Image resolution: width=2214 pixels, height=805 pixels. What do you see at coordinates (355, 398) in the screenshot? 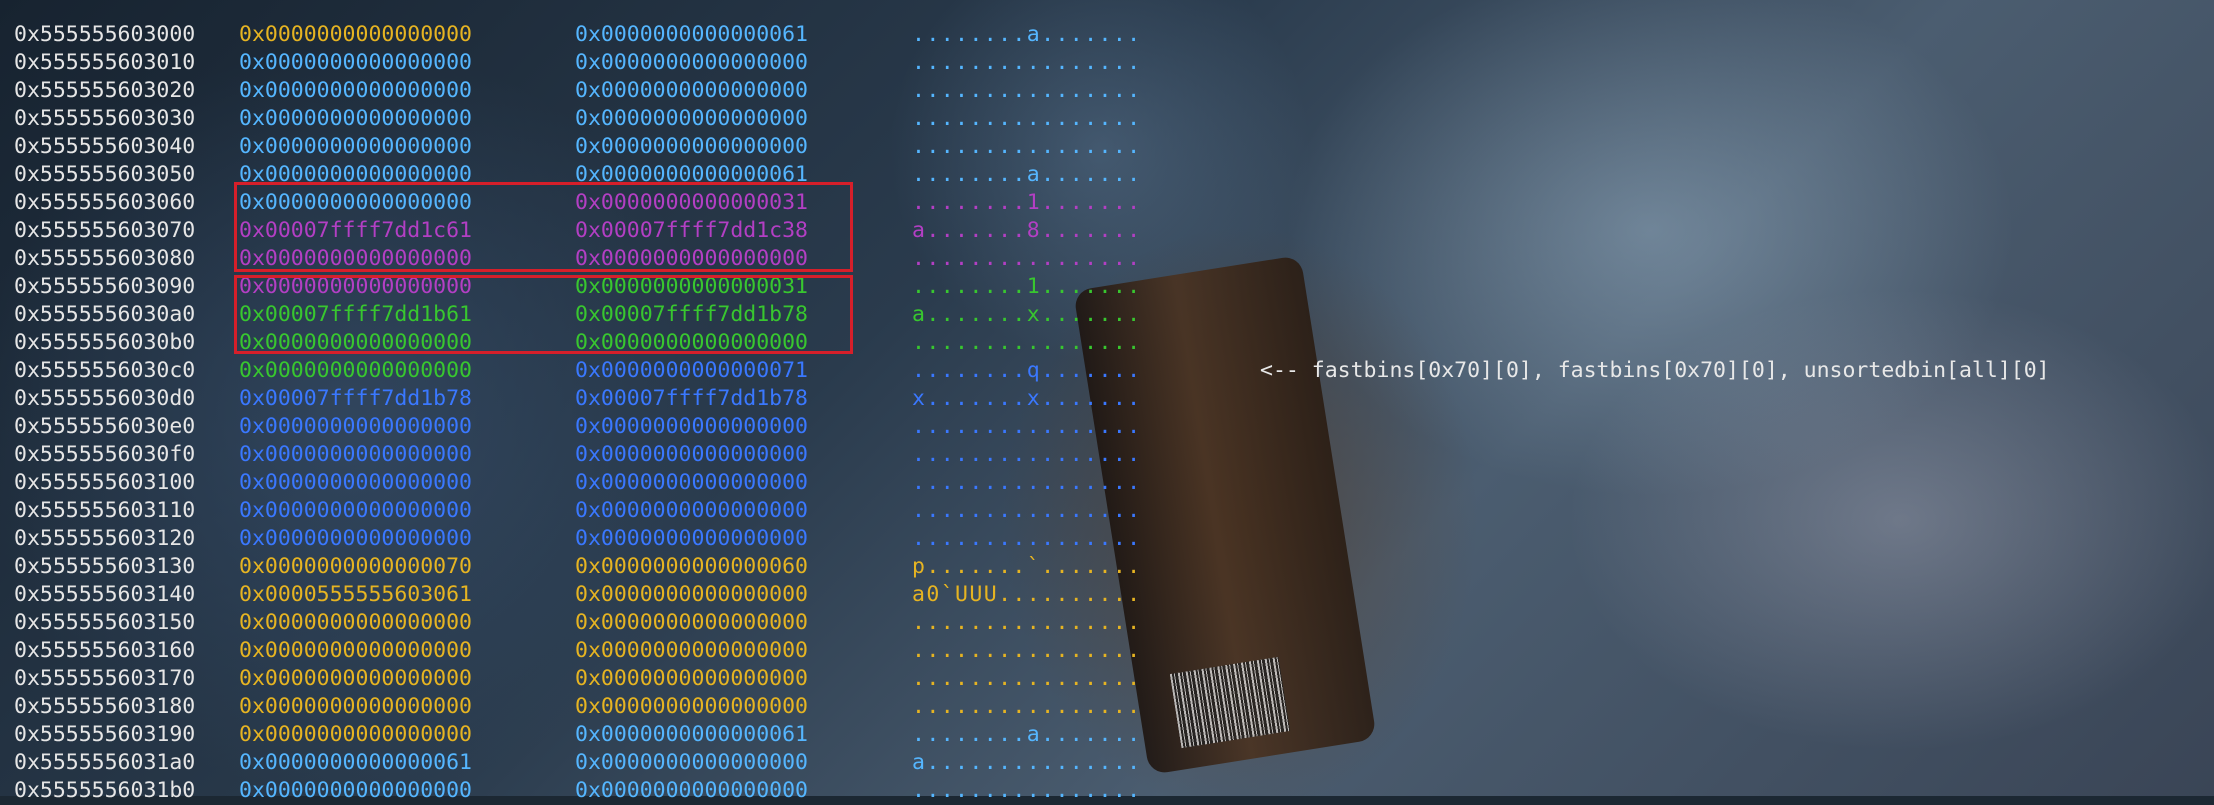
I see `row-qword-1: 0x00007ffff7dd1b78` at bounding box center [355, 398].